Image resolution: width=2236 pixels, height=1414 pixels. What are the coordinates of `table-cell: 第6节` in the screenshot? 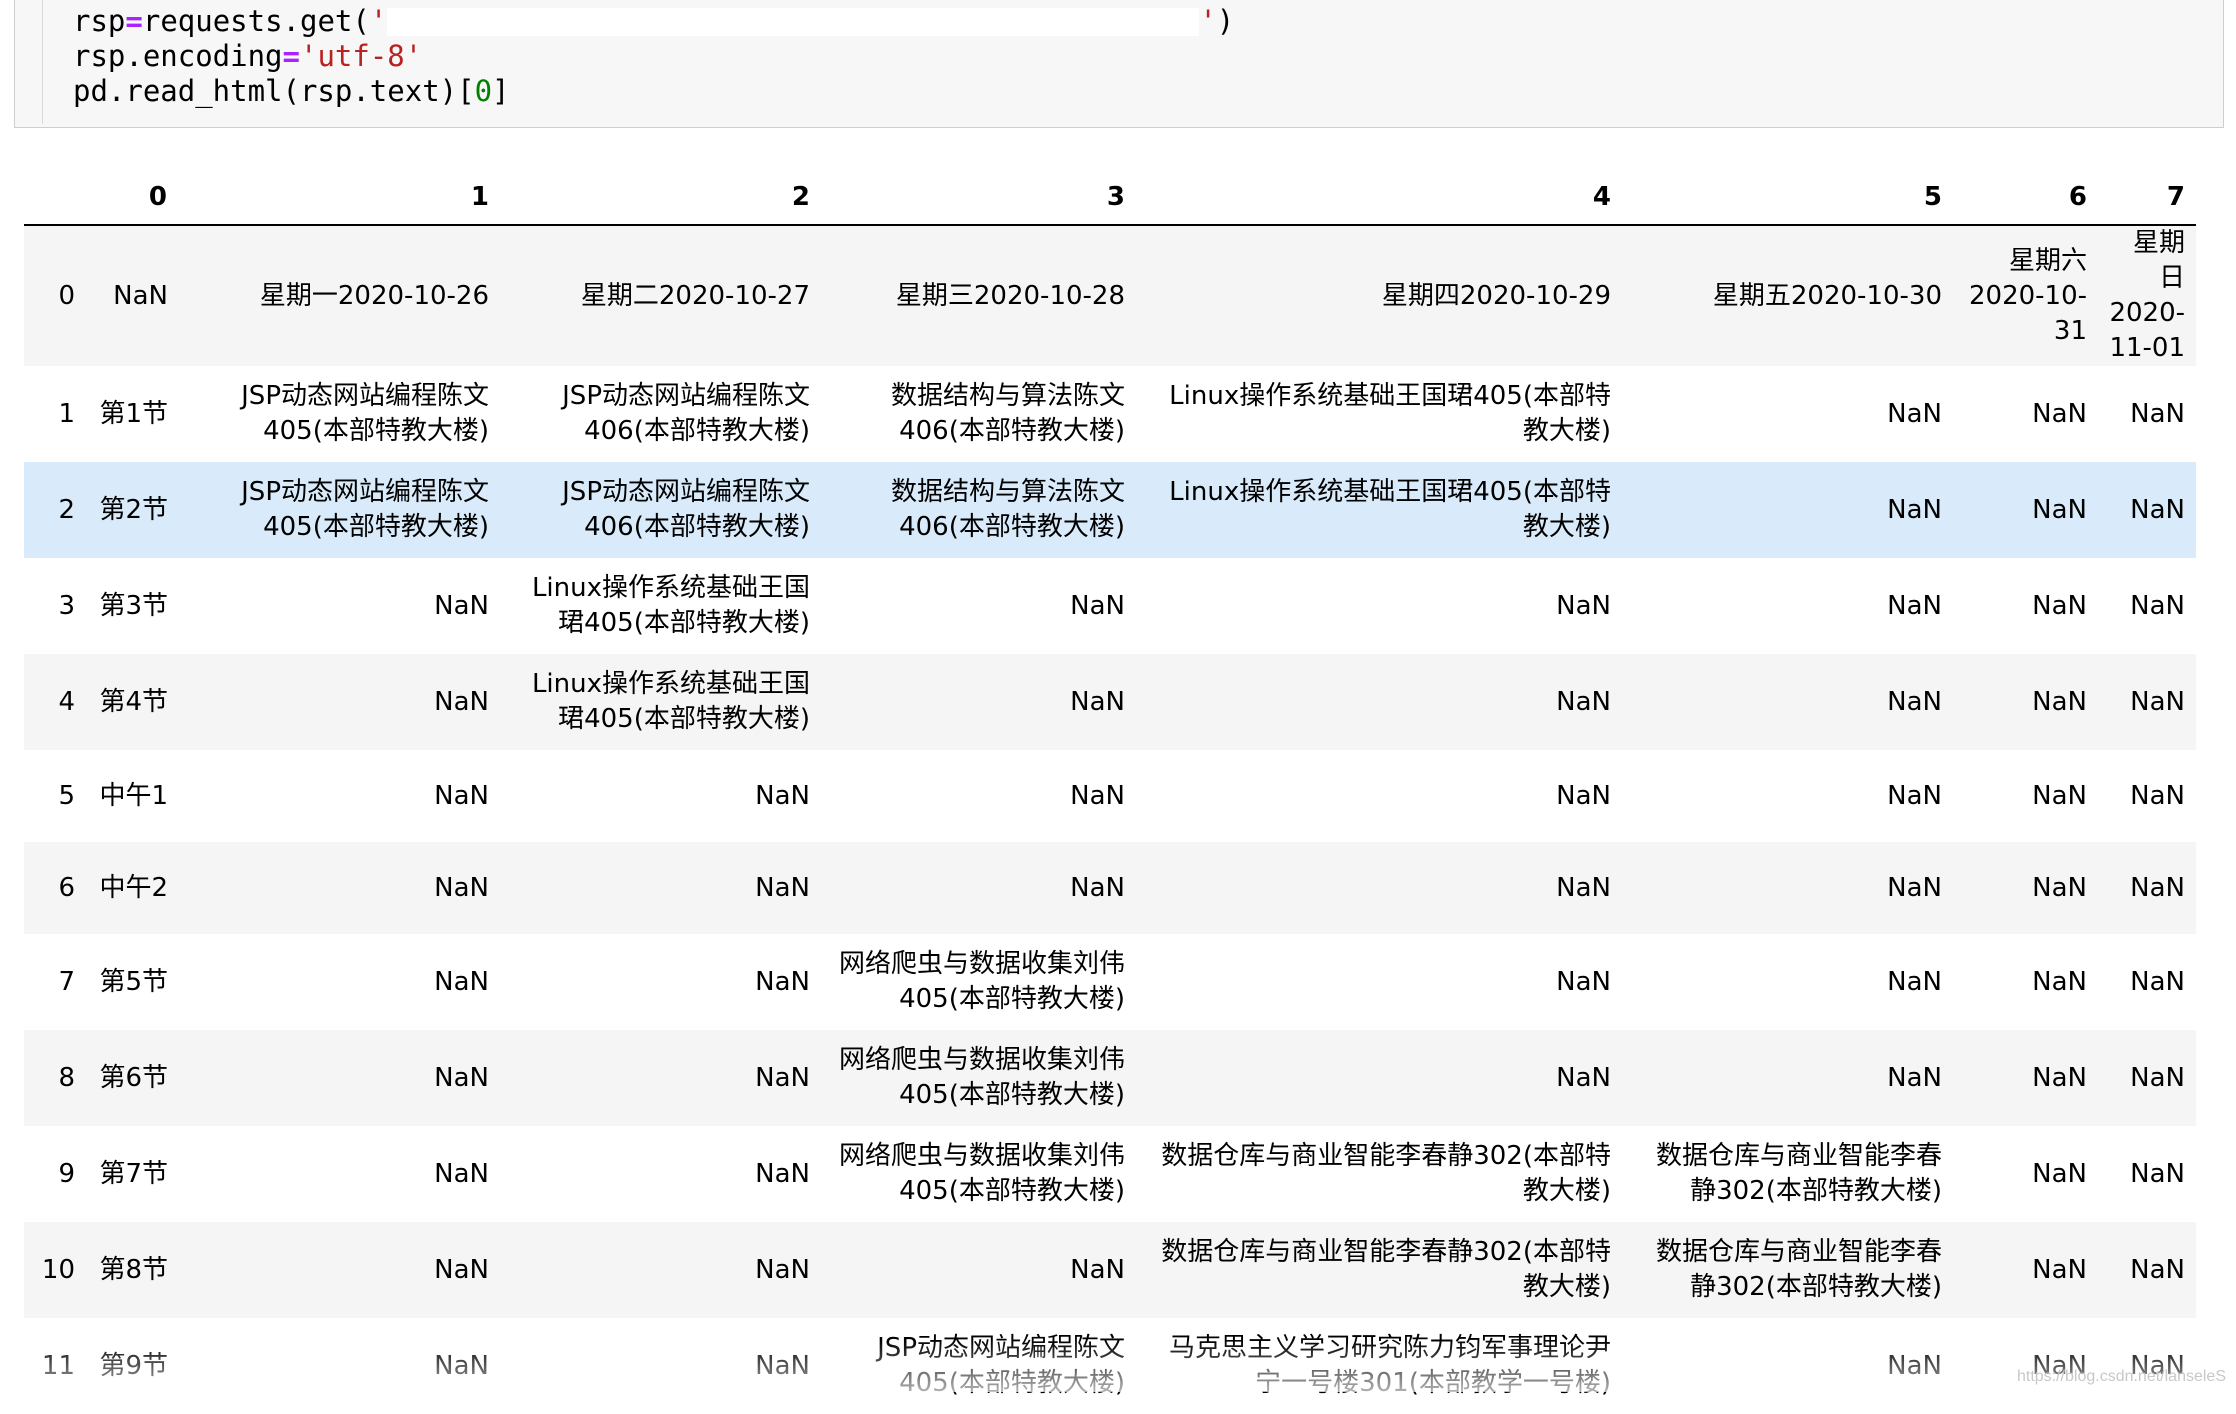 It's located at (133, 1077).